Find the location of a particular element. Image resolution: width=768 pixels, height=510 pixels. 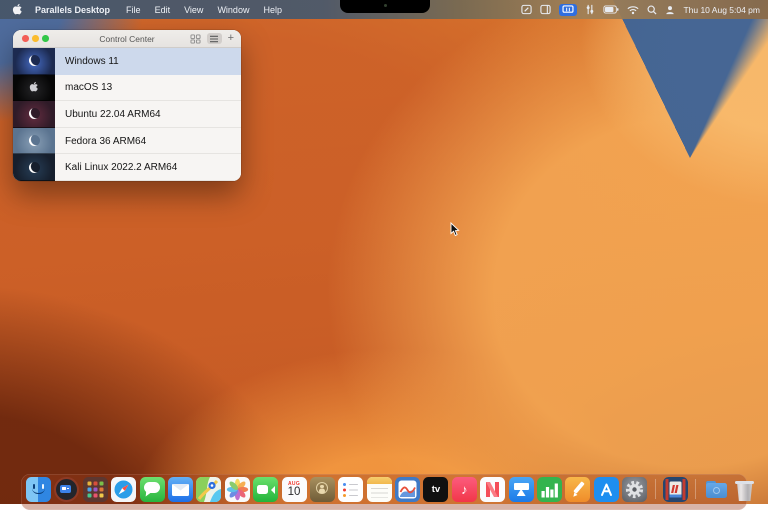

wifi-icon is located at coordinates (633, 10).